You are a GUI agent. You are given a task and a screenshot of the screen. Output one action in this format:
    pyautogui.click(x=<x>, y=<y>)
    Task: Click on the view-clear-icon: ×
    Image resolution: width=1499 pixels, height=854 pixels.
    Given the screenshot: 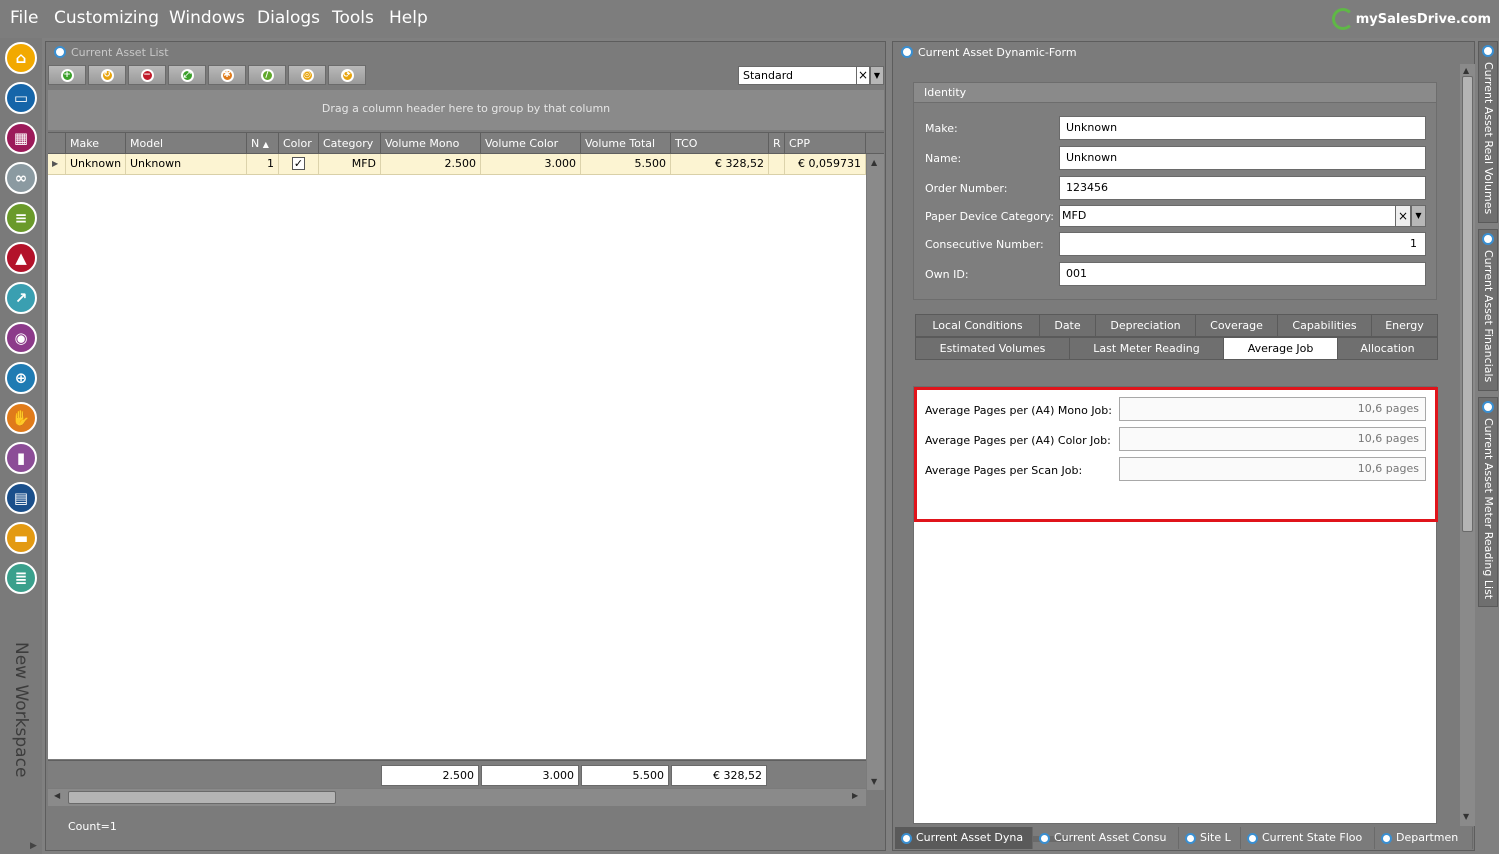 What is the action you would take?
    pyautogui.click(x=863, y=75)
    